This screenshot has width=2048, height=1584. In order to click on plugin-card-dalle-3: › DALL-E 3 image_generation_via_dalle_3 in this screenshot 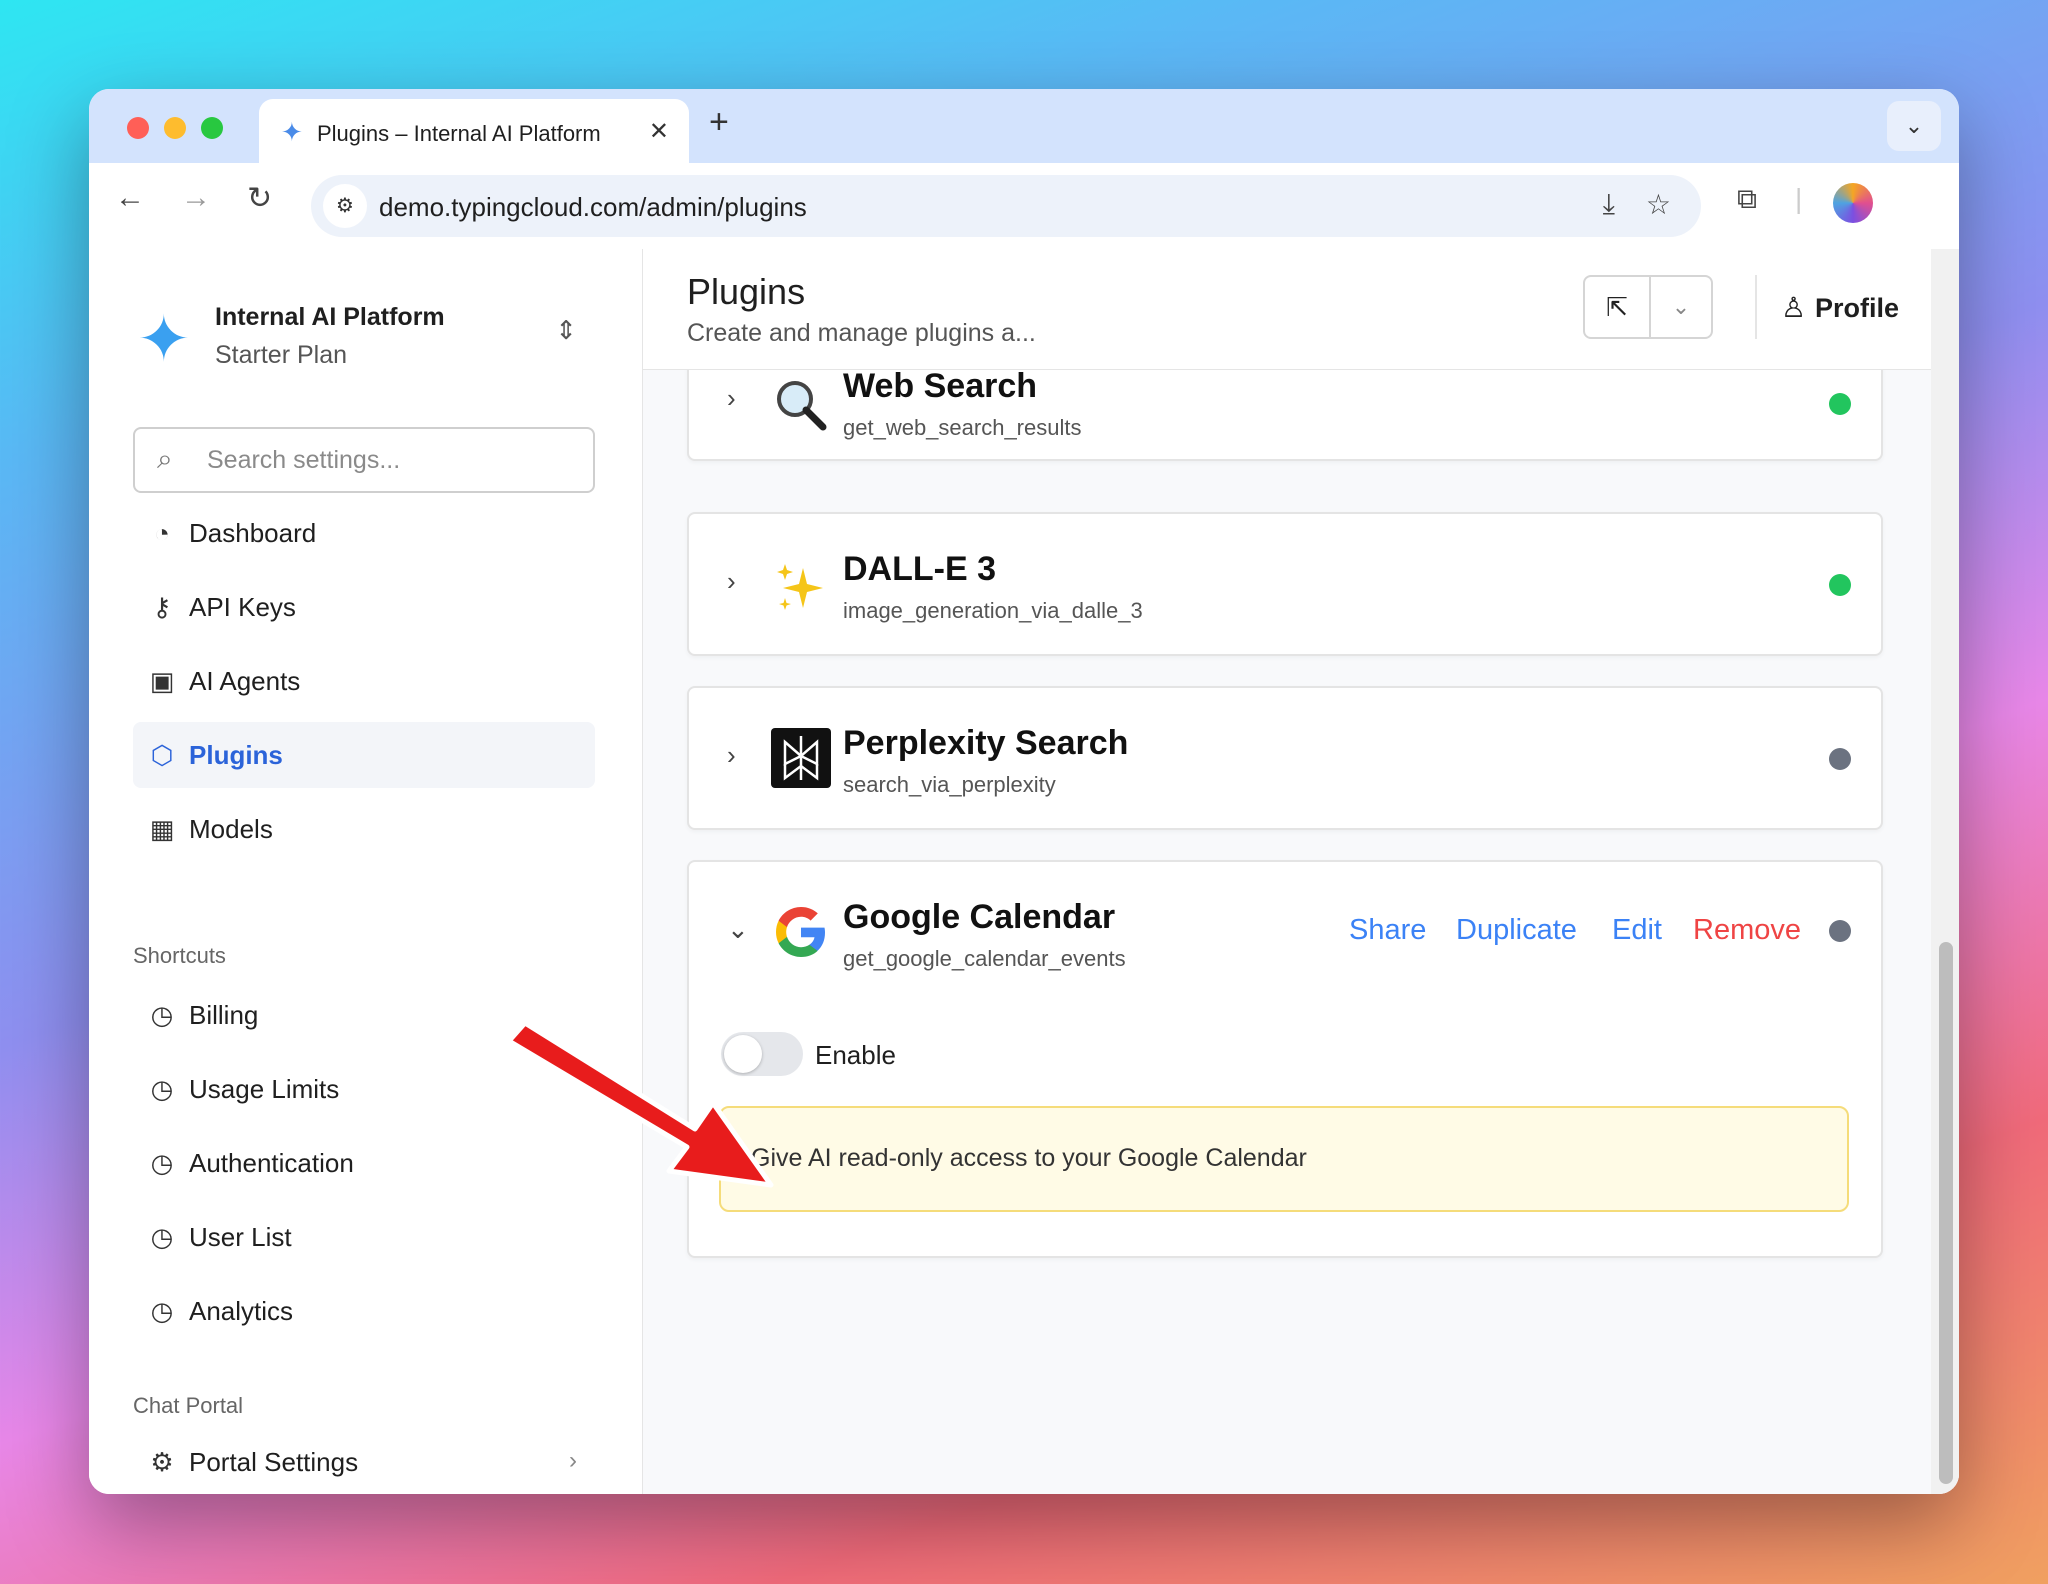, I will do `click(1285, 584)`.